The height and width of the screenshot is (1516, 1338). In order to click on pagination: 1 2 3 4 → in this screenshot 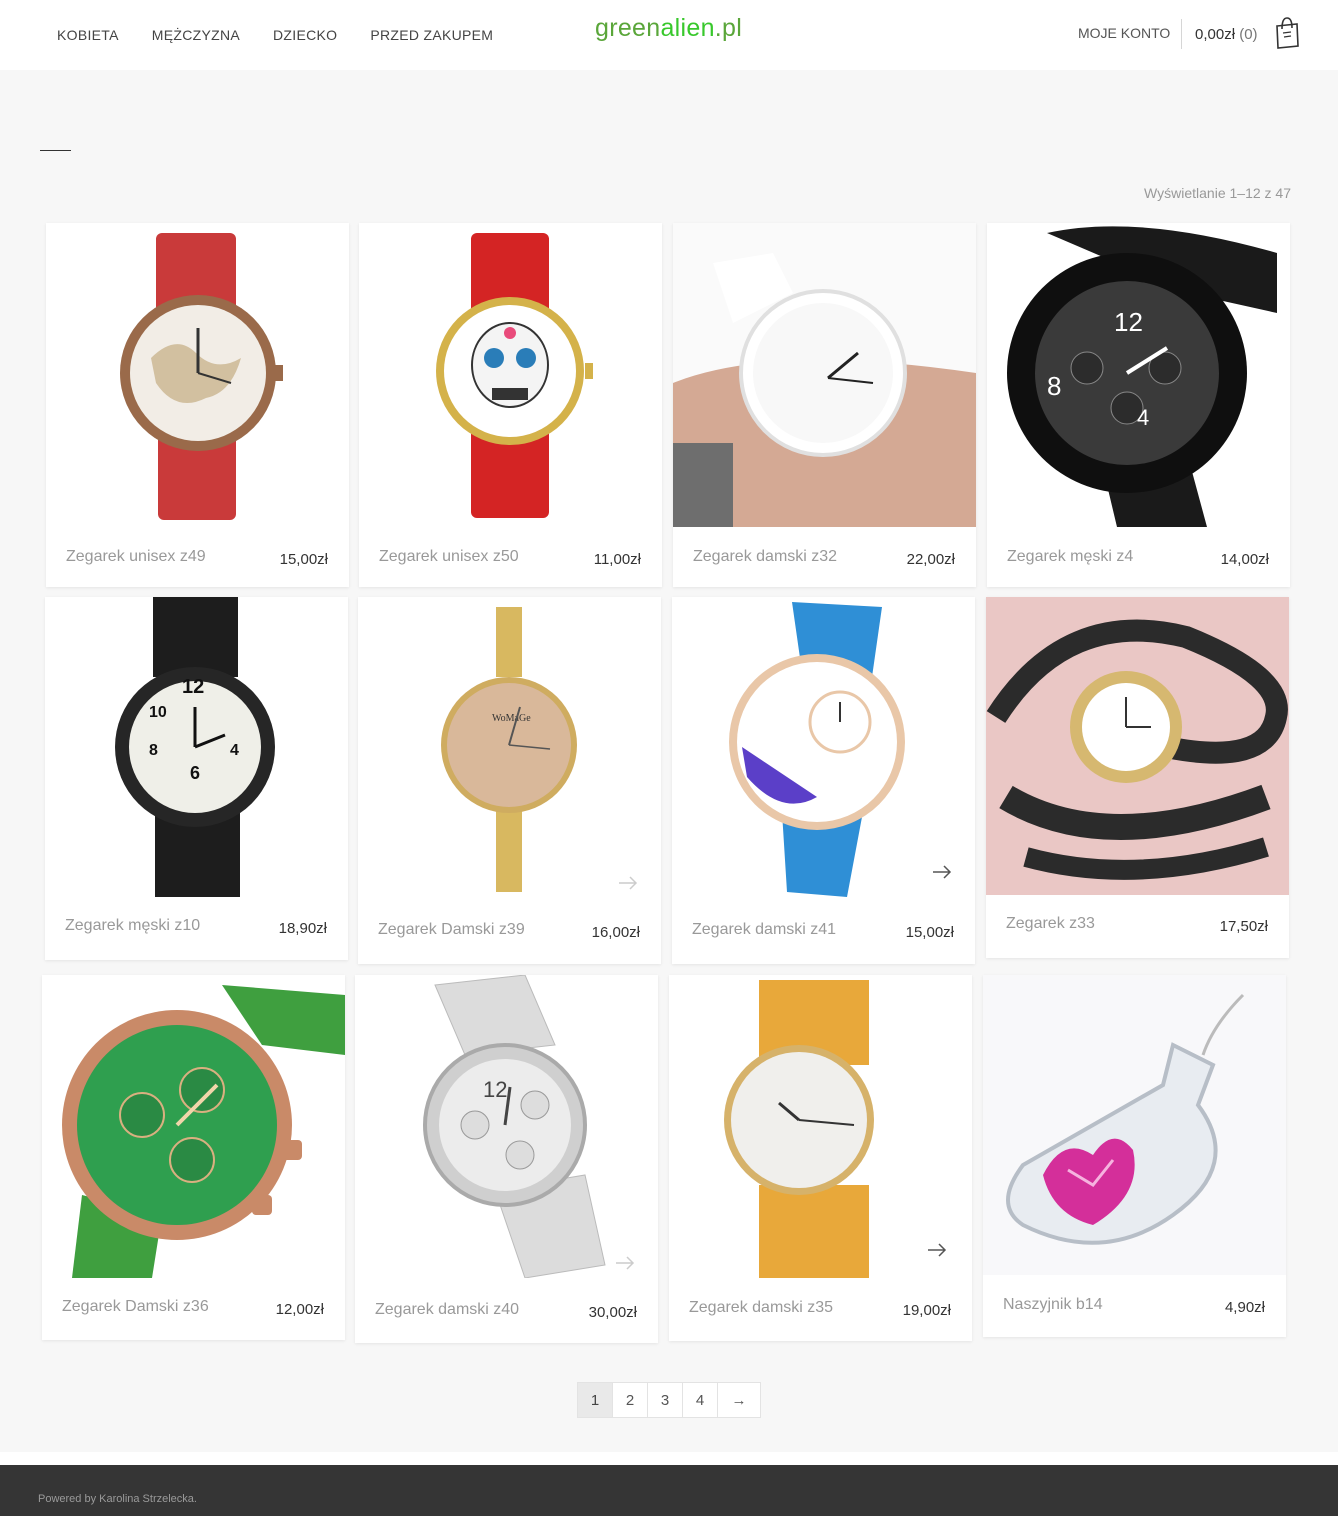, I will do `click(669, 1400)`.